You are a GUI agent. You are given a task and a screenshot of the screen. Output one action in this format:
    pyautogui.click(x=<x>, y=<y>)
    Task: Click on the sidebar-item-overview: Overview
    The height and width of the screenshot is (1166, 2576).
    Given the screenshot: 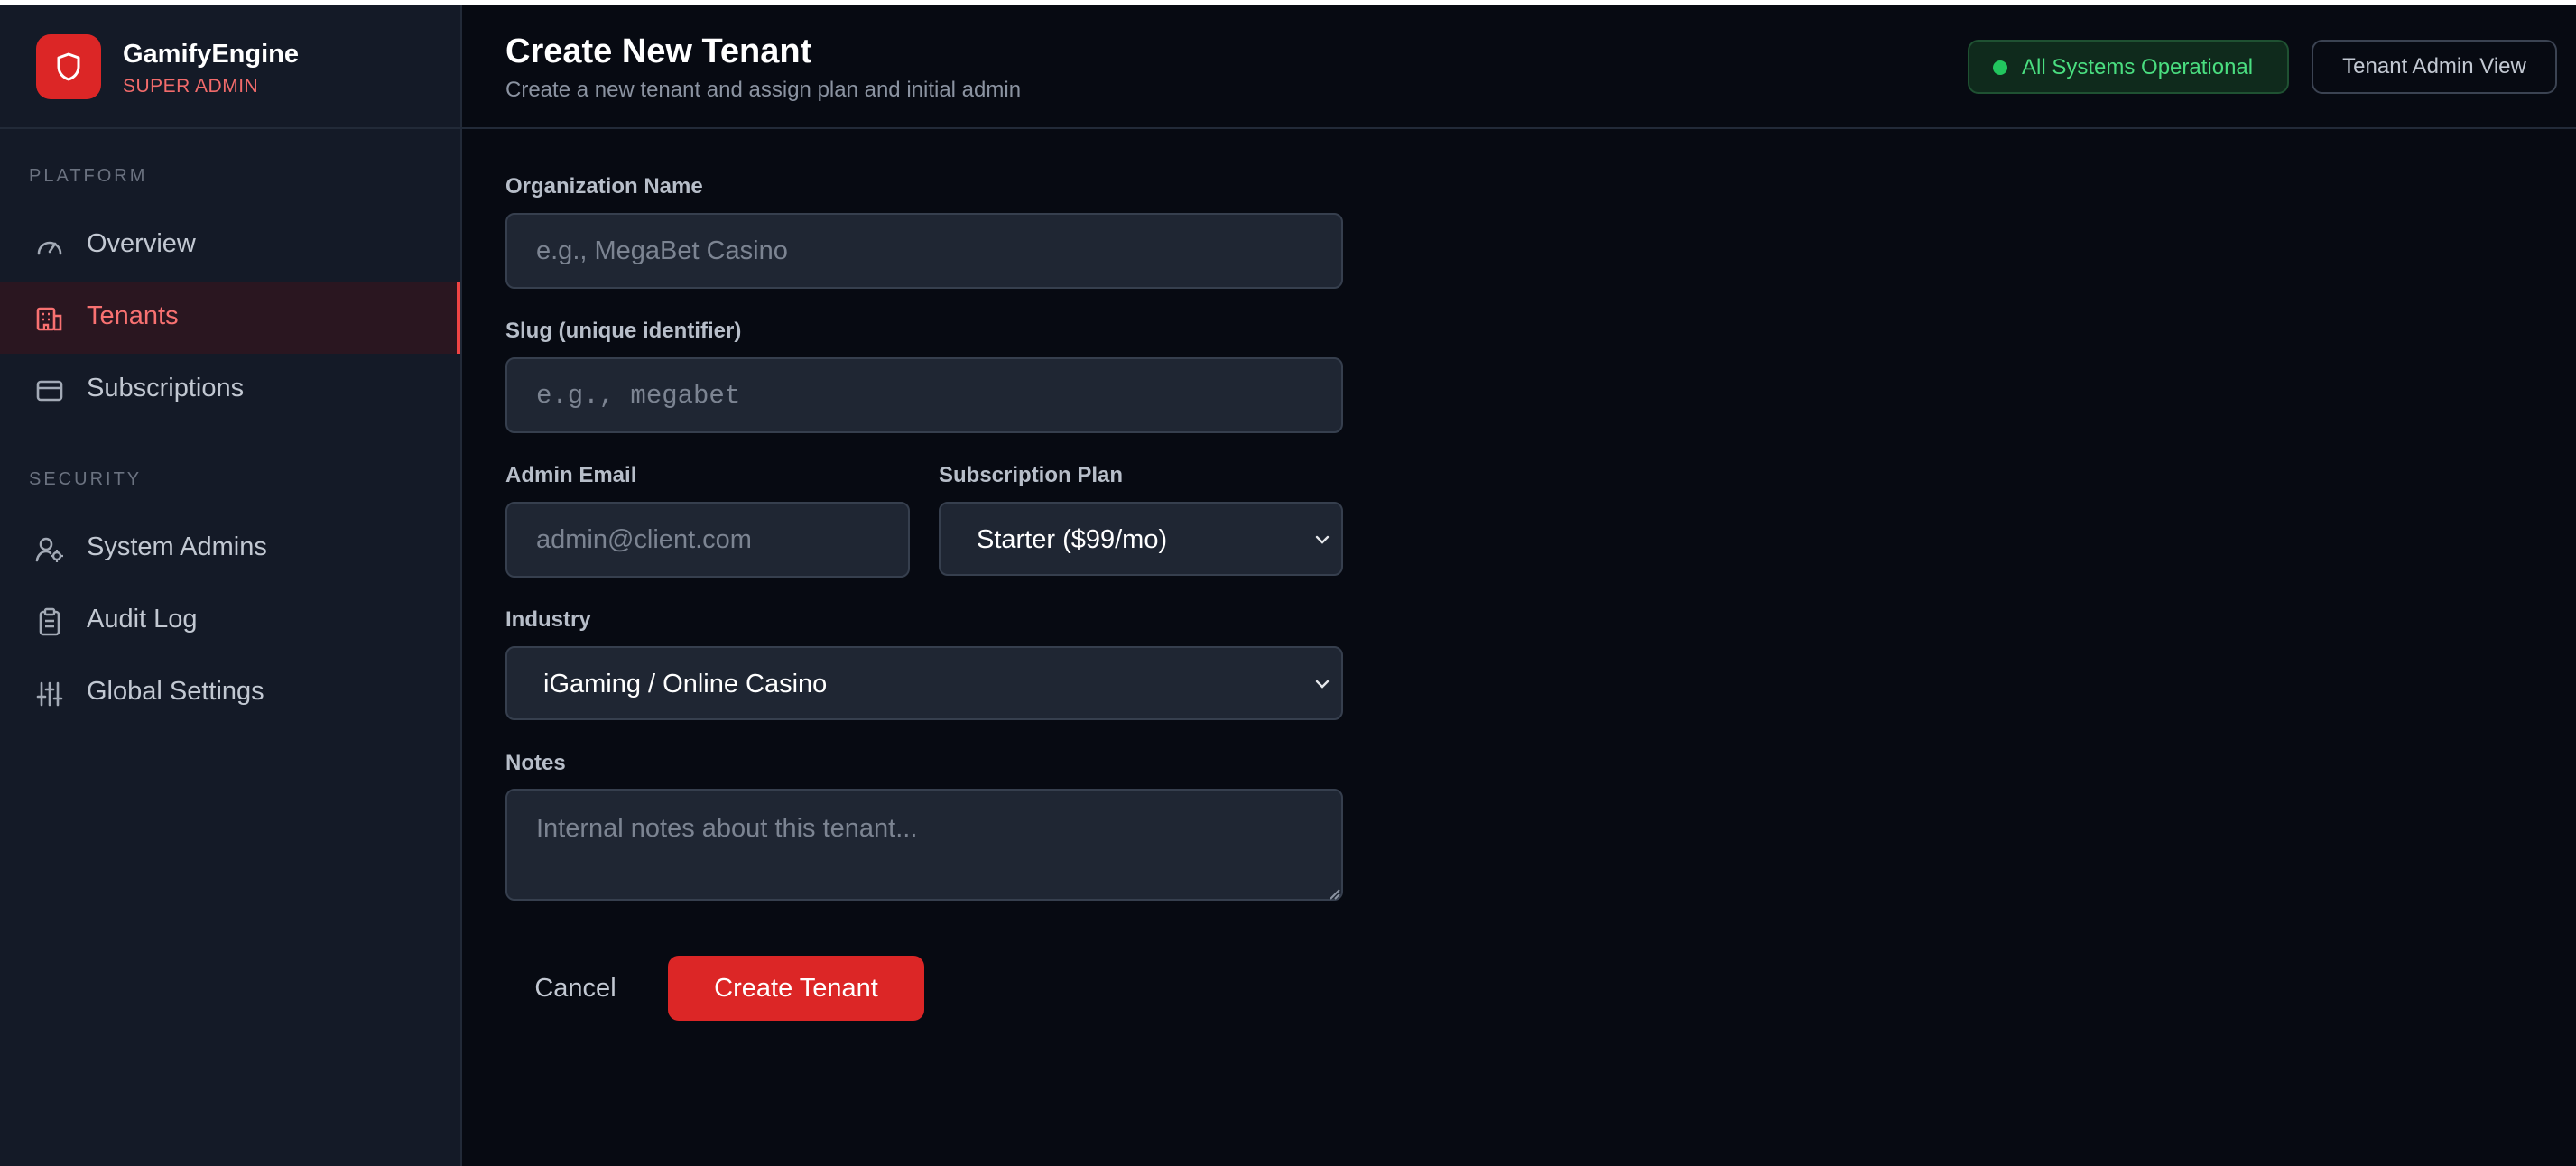 What is the action you would take?
    pyautogui.click(x=230, y=245)
    